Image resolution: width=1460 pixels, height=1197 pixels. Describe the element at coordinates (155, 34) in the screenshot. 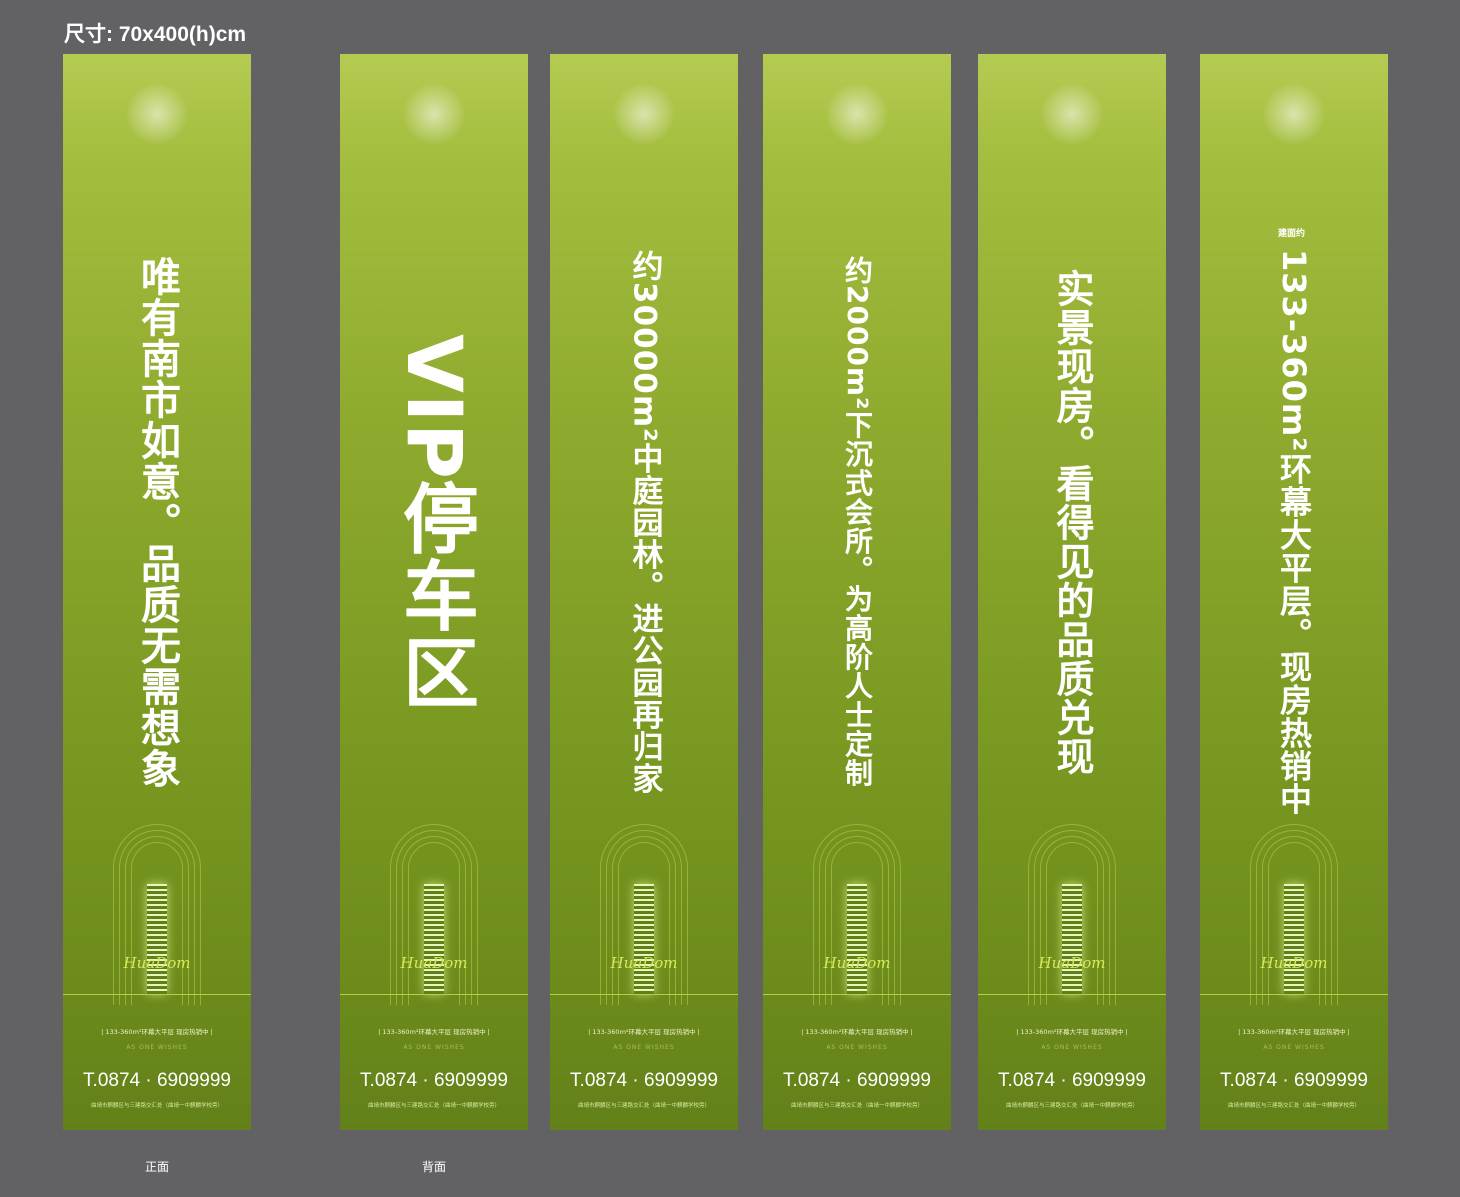

I see `size-label: 尺寸: 70x400(h)cm` at that location.